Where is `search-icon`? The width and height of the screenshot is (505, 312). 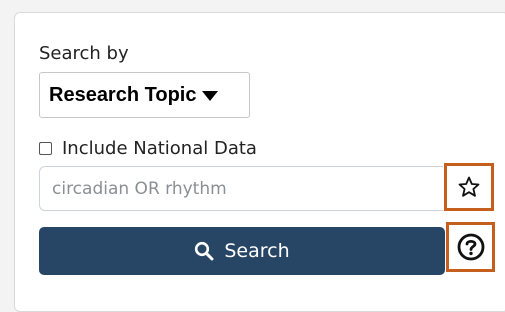 search-icon is located at coordinates (204, 251).